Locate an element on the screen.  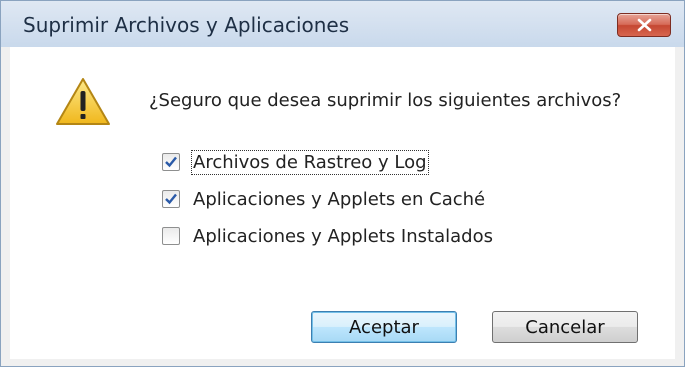
checkbox-trace-log-files is located at coordinates (171, 162).